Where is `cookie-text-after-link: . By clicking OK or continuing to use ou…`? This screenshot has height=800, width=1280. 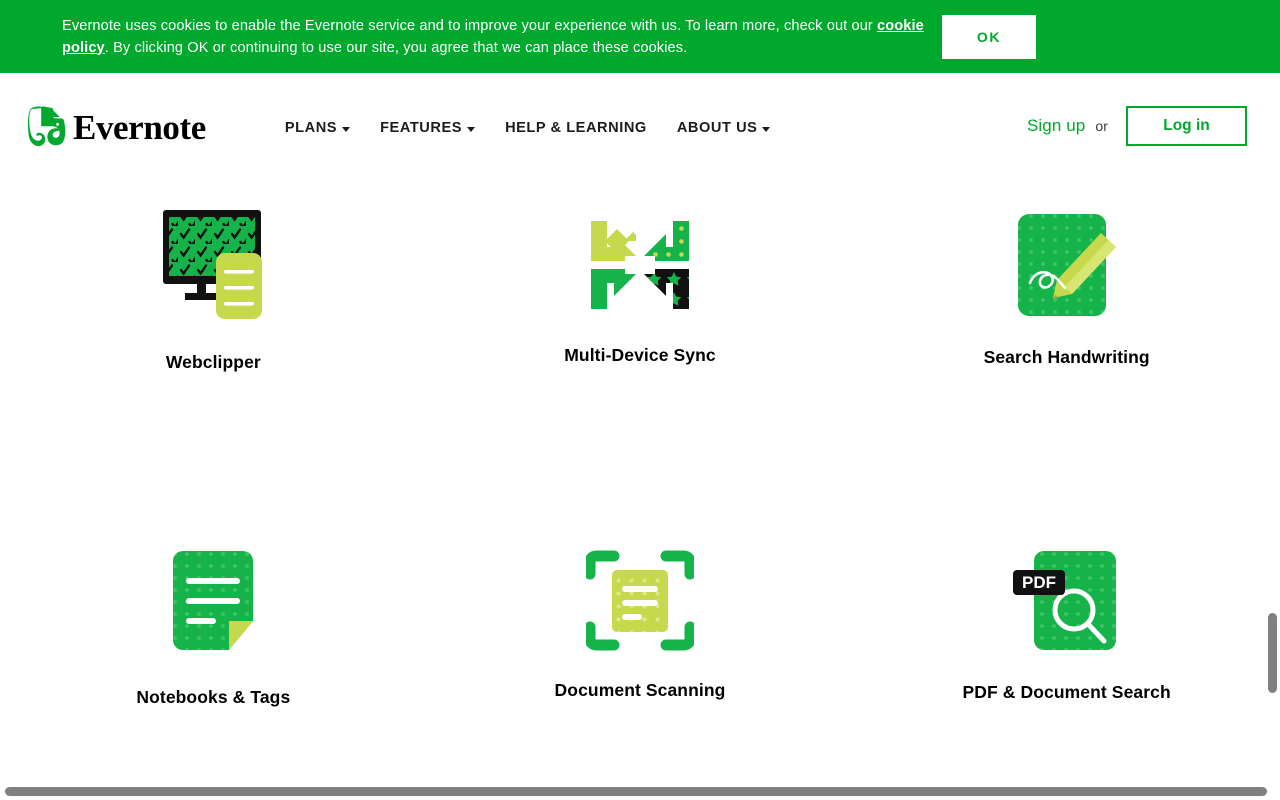 cookie-text-after-link: . By clicking OK or continuing to use ou… is located at coordinates (396, 47).